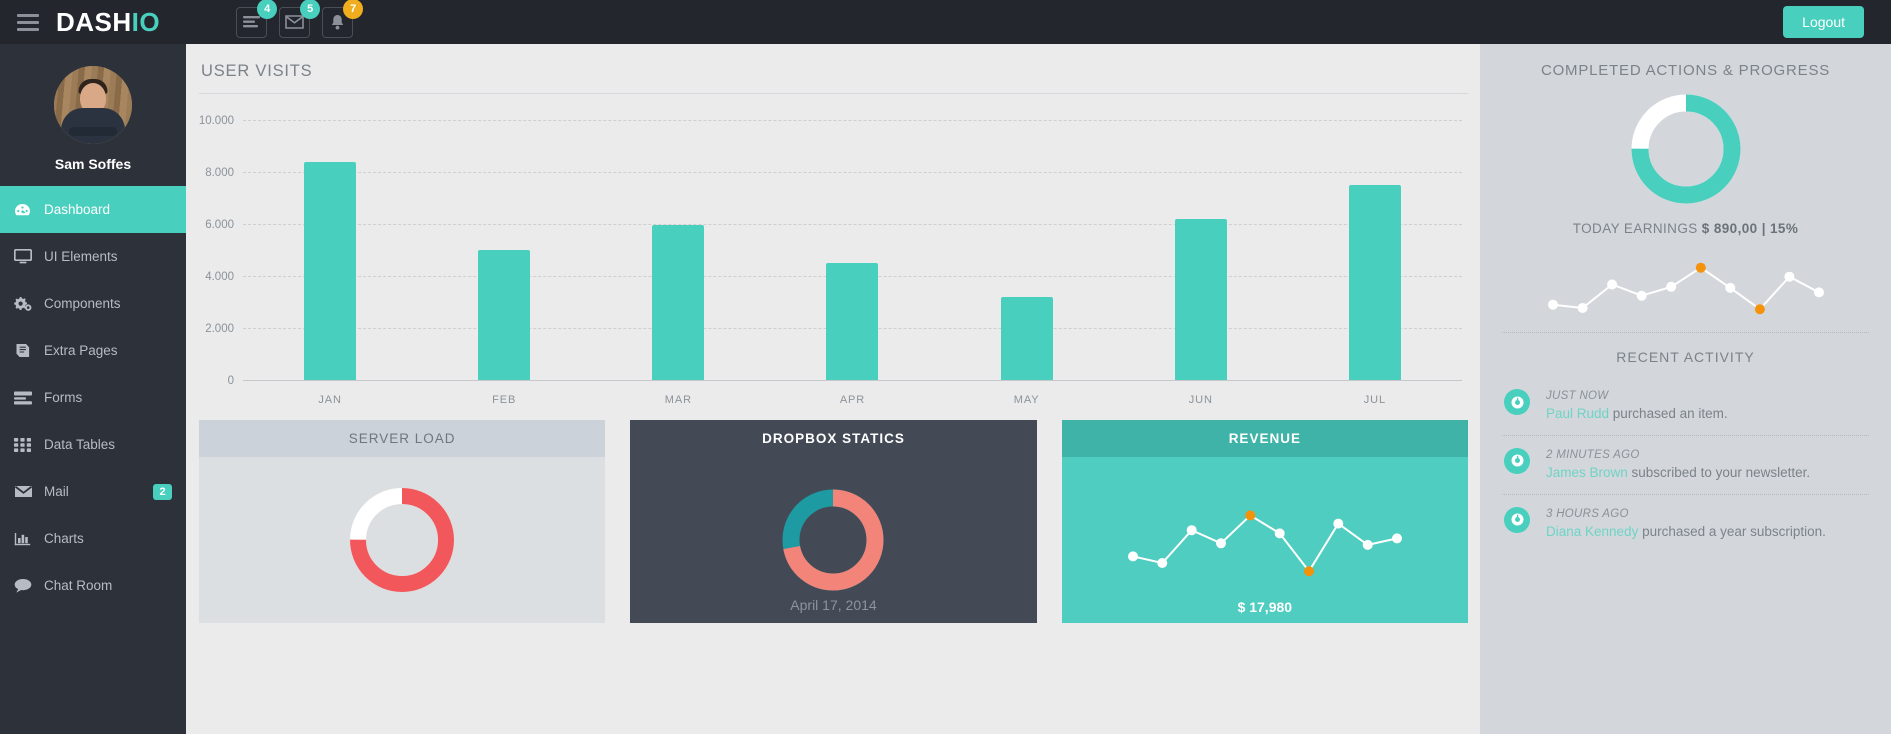  Describe the element at coordinates (93, 585) in the screenshot. I see `sidebar-item-chat-room: Chat Room` at that location.